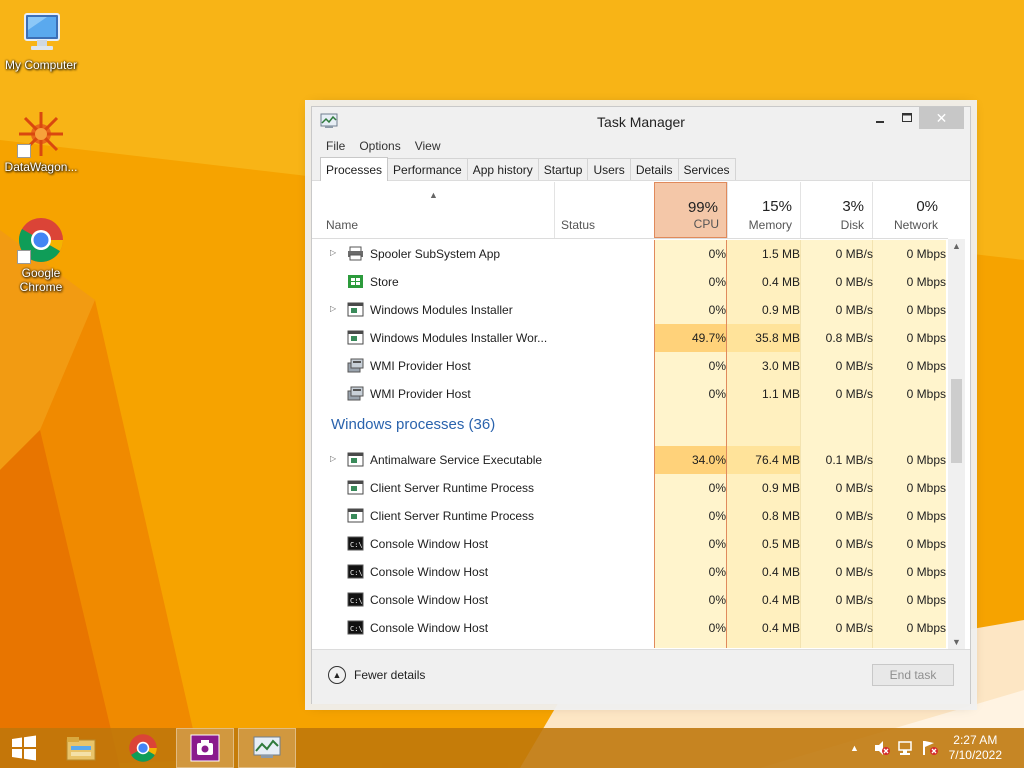  I want to click on menu-view: View, so click(428, 146).